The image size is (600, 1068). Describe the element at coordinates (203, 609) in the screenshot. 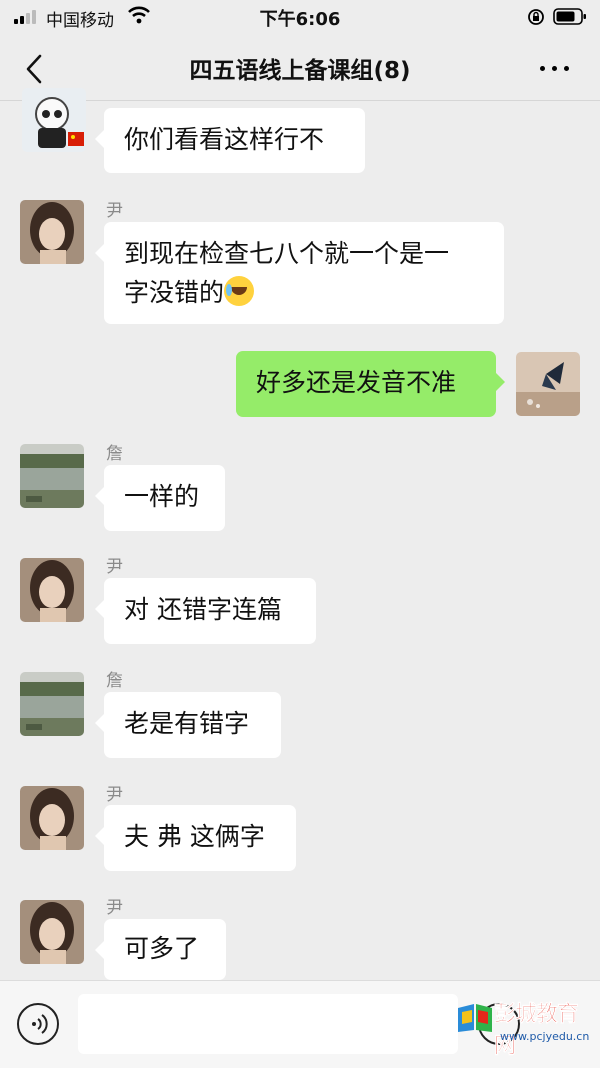

I see `message-text: 对 还错字连篇` at that location.